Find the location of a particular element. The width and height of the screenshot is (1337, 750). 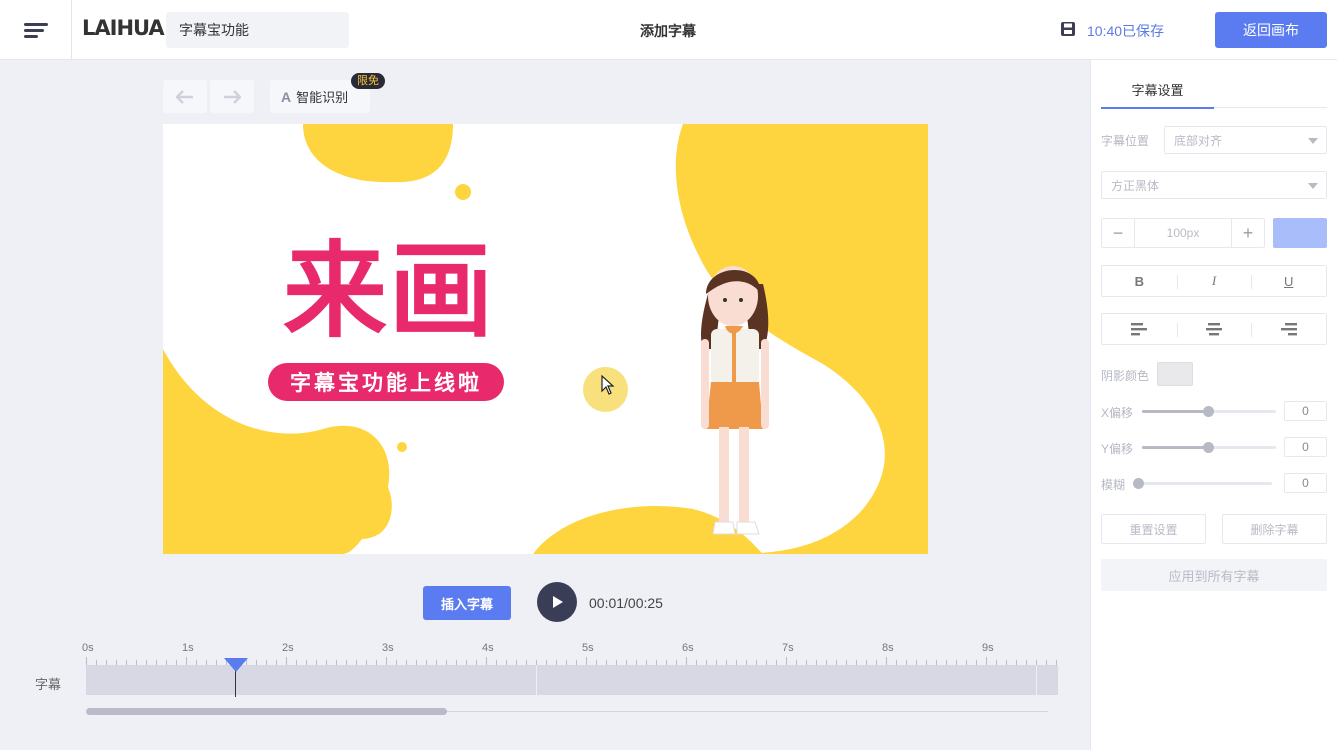

underline-button: U is located at coordinates (1288, 281).